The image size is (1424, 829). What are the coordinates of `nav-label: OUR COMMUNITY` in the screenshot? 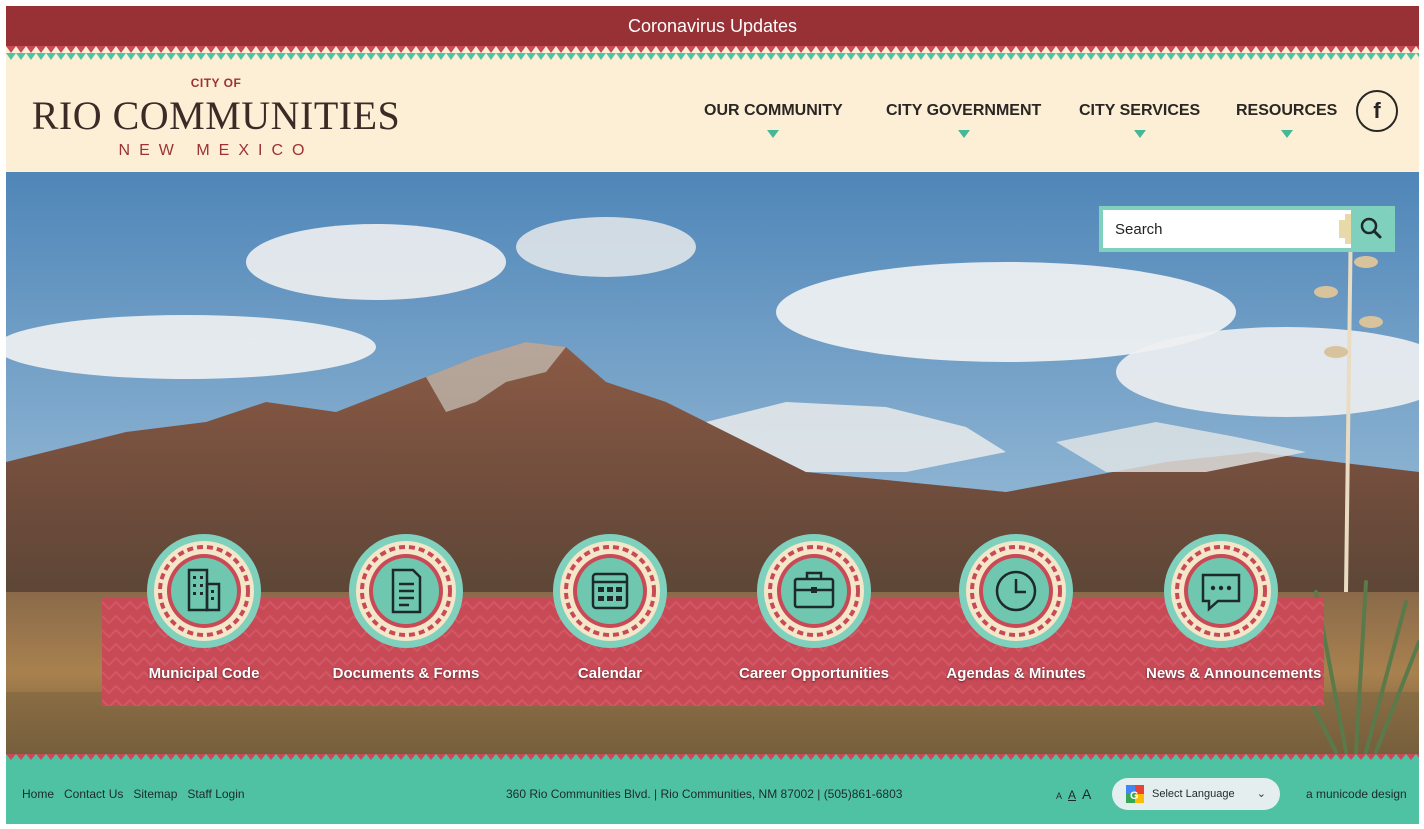 It's located at (773, 110).